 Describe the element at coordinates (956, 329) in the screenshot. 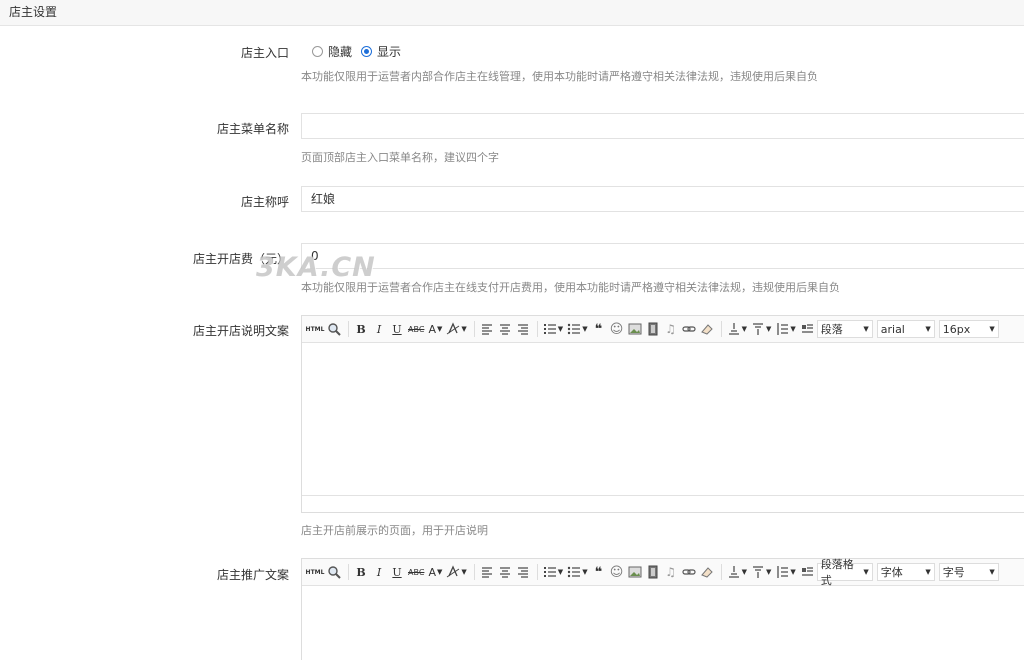

I see `font-size-select-value: 16px` at that location.